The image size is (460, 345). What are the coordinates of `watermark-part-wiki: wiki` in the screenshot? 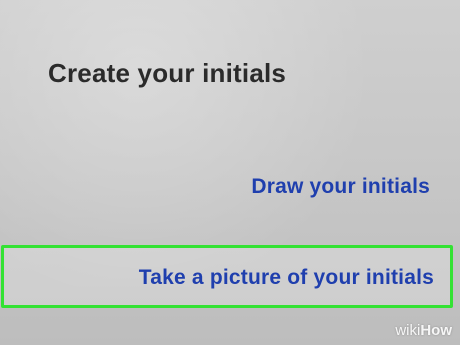 It's located at (408, 330).